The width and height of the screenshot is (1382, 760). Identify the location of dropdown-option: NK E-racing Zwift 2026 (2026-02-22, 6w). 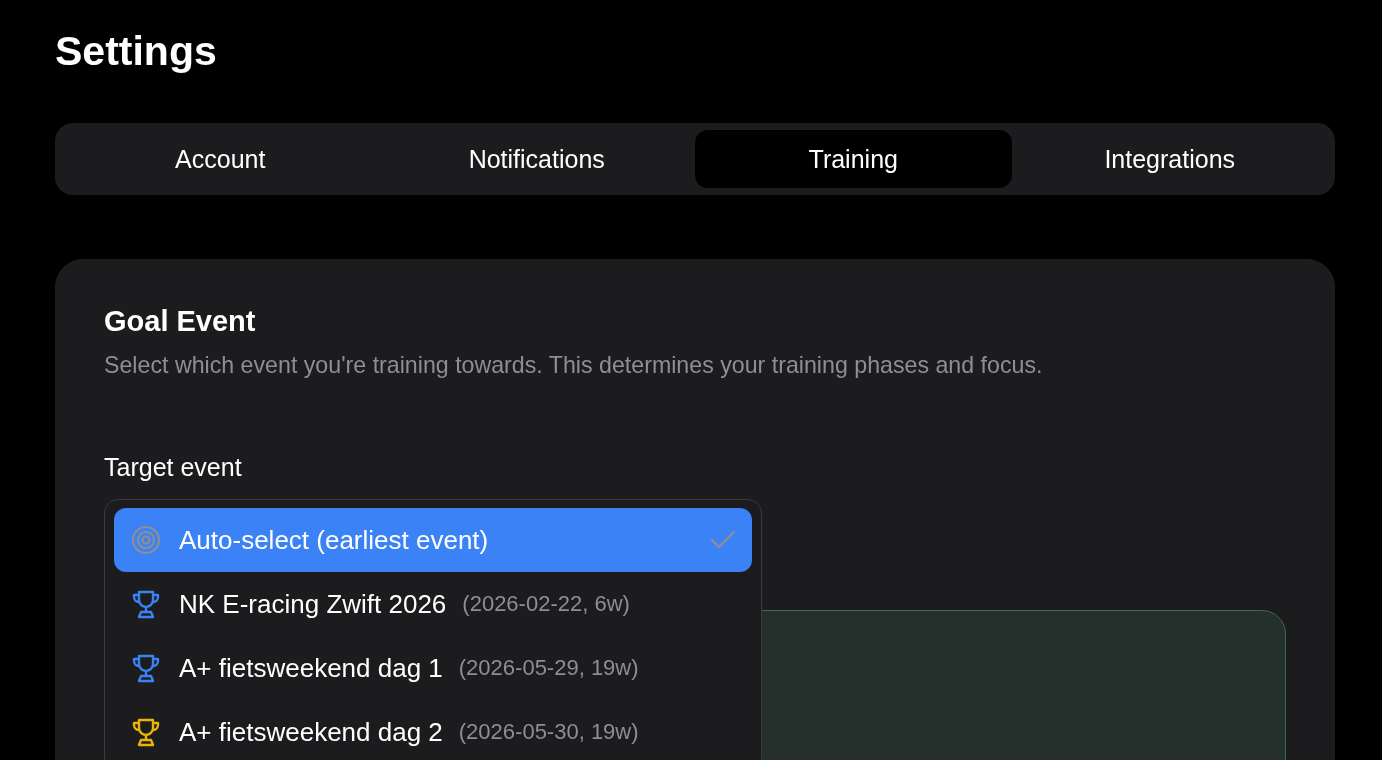
(433, 604).